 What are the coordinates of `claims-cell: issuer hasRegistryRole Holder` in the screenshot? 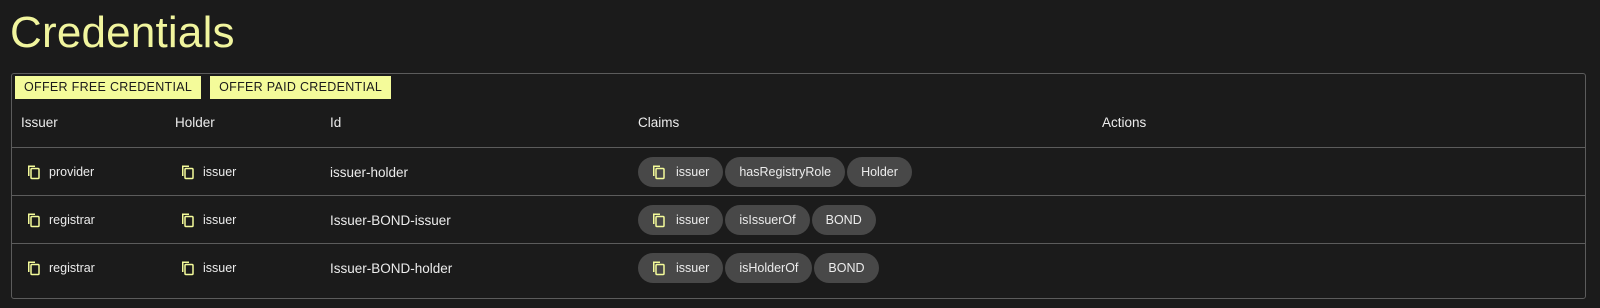 It's located at (776, 172).